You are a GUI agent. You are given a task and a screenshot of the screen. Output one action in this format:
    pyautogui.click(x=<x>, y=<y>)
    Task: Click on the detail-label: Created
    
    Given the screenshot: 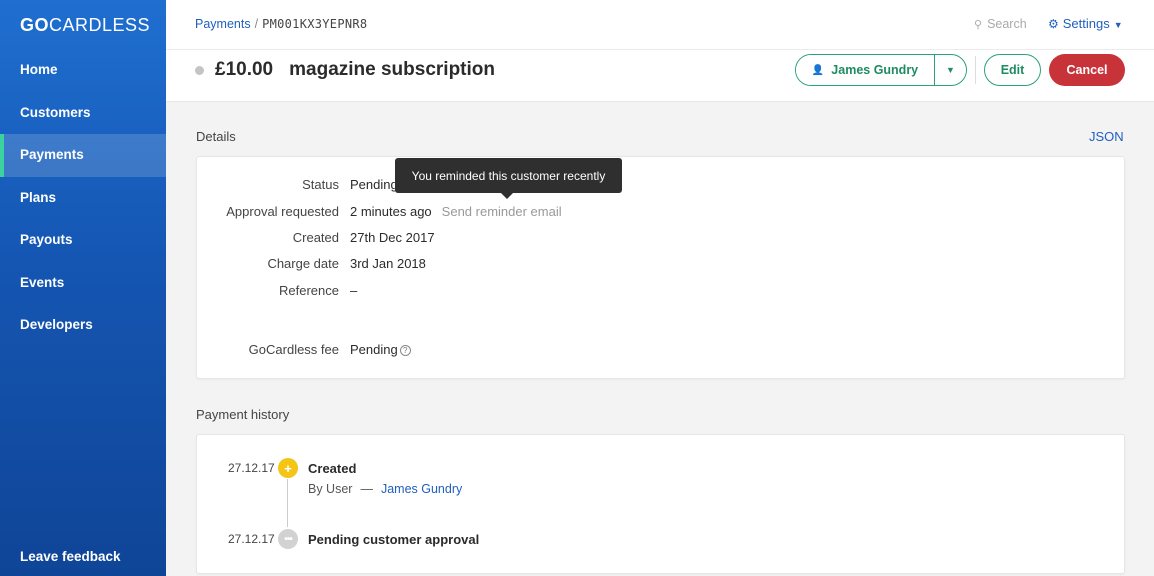 What is the action you would take?
    pyautogui.click(x=315, y=237)
    